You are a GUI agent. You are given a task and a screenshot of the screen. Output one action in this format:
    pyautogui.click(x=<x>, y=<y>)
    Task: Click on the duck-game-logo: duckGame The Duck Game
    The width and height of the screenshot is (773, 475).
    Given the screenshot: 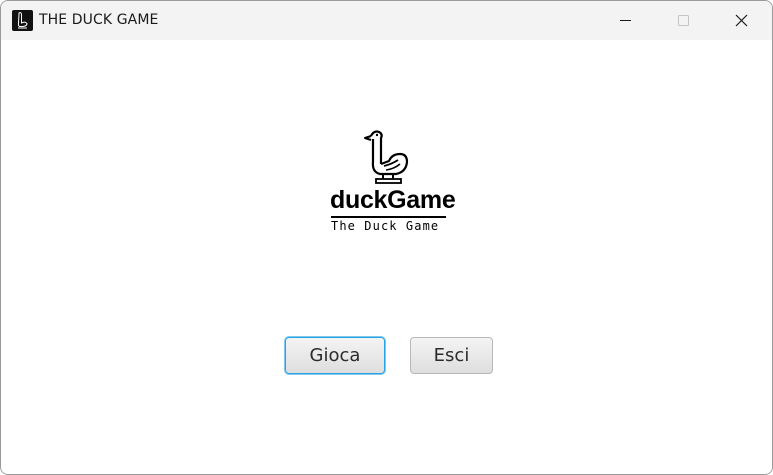 What is the action you would take?
    pyautogui.click(x=388, y=181)
    